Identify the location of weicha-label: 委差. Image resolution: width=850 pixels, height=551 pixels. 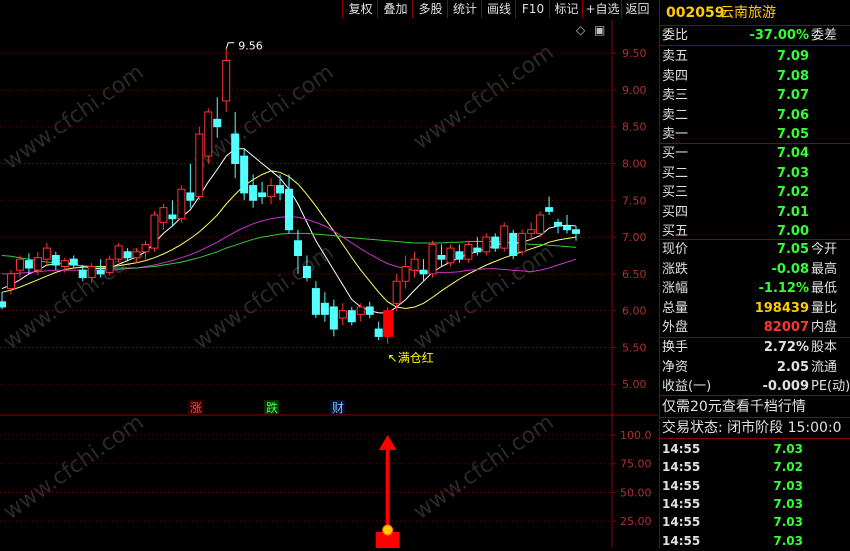
(824, 35).